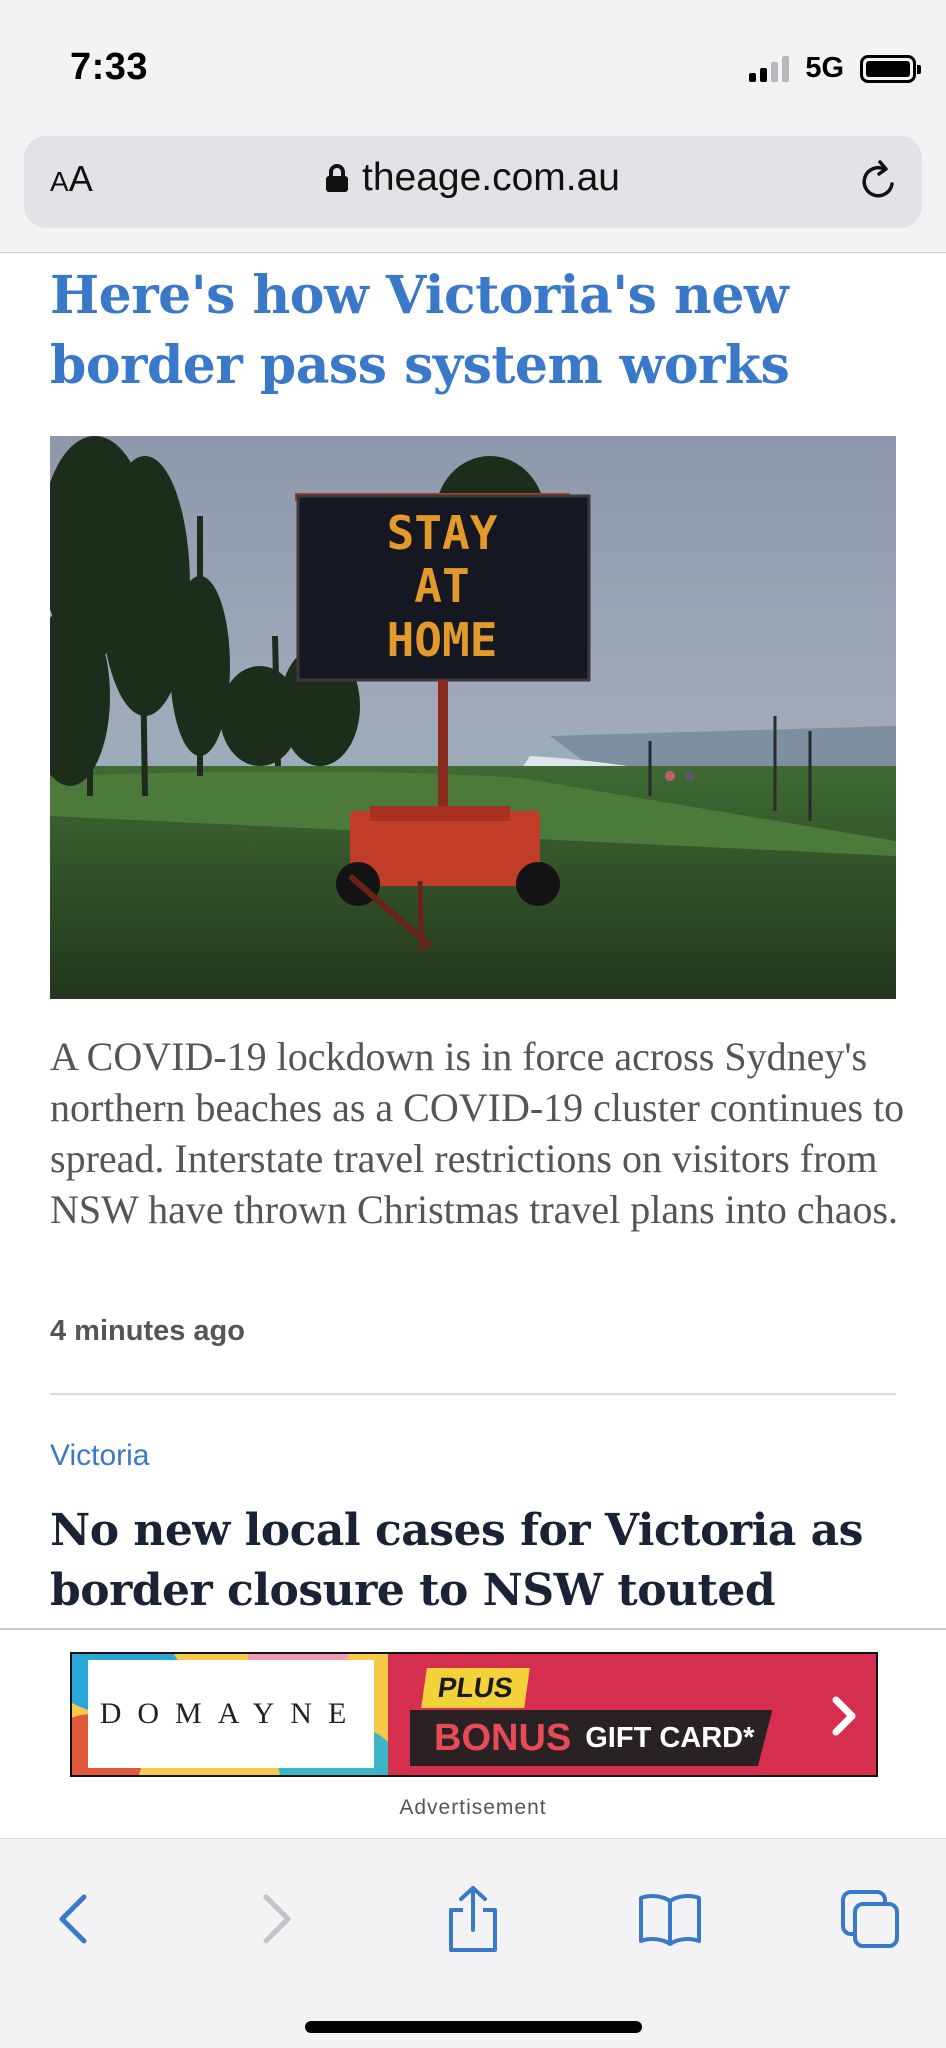 The width and height of the screenshot is (946, 2048). I want to click on ad-brand-panel: DOMAYNE, so click(230, 1714).